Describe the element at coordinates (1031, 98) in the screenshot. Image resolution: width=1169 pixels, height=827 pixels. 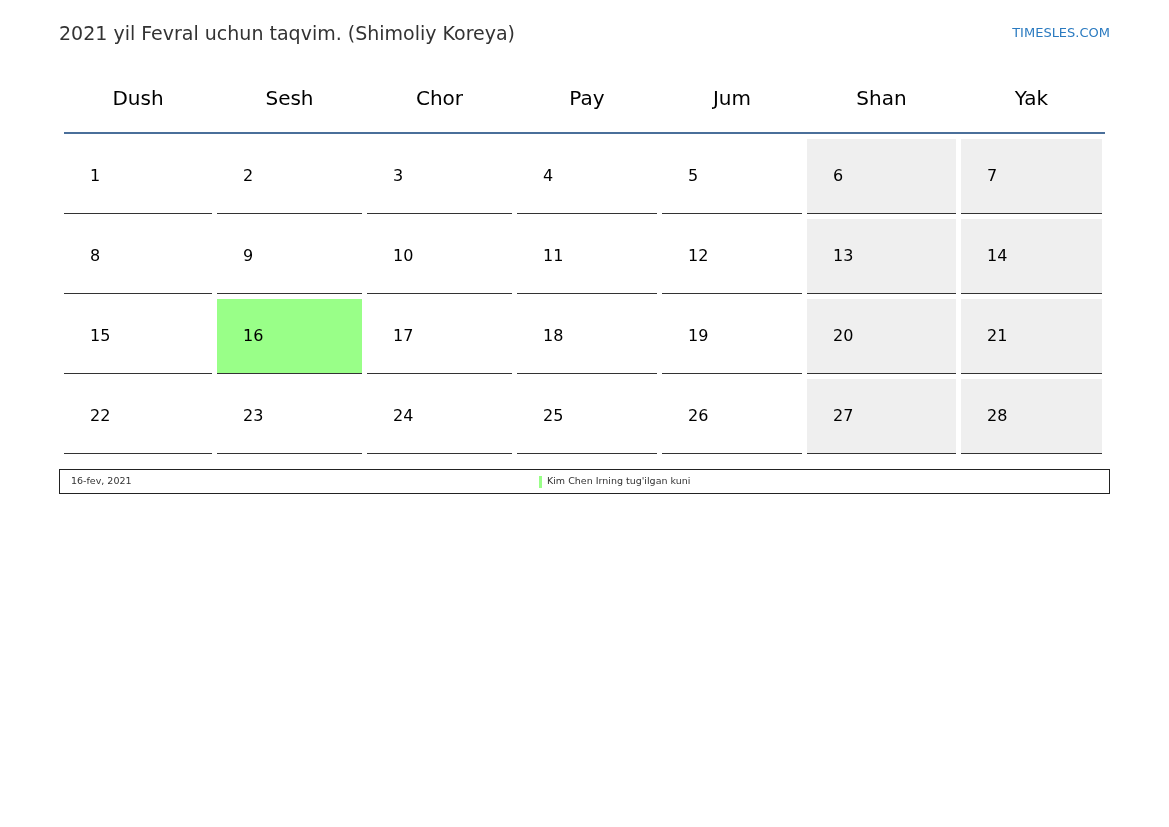
I see `weekday-header: Yak` at that location.